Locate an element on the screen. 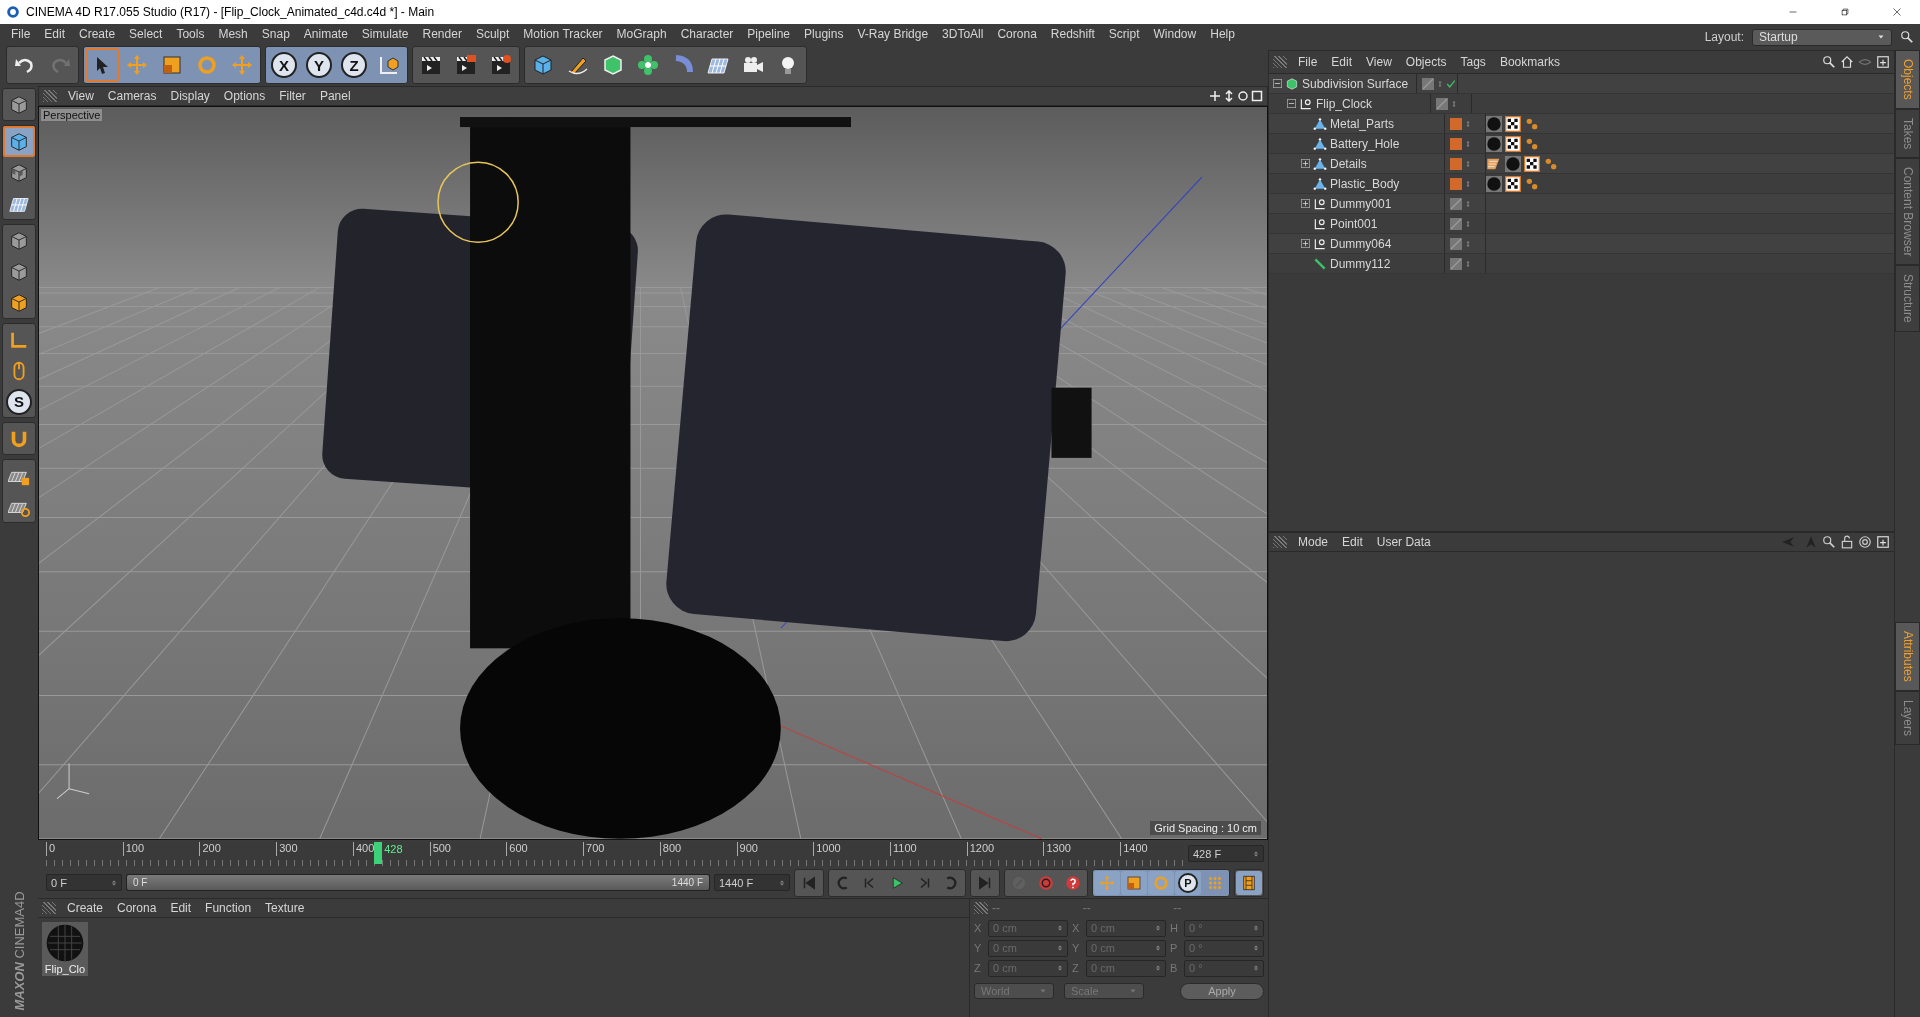 The height and width of the screenshot is (1017, 1920). object-name: Battery_Hole is located at coordinates (1365, 143).